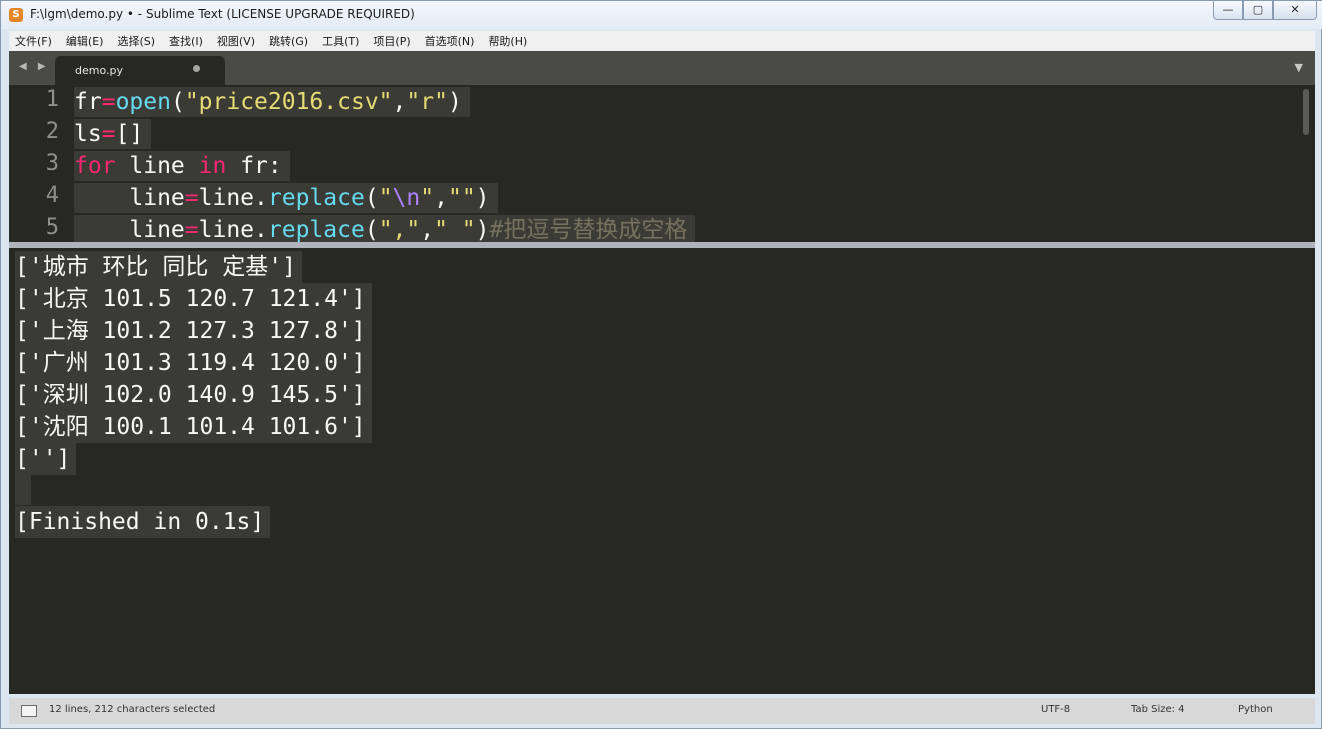 This screenshot has height=729, width=1322. What do you see at coordinates (33, 41) in the screenshot?
I see `menu-file: 文件(F)` at bounding box center [33, 41].